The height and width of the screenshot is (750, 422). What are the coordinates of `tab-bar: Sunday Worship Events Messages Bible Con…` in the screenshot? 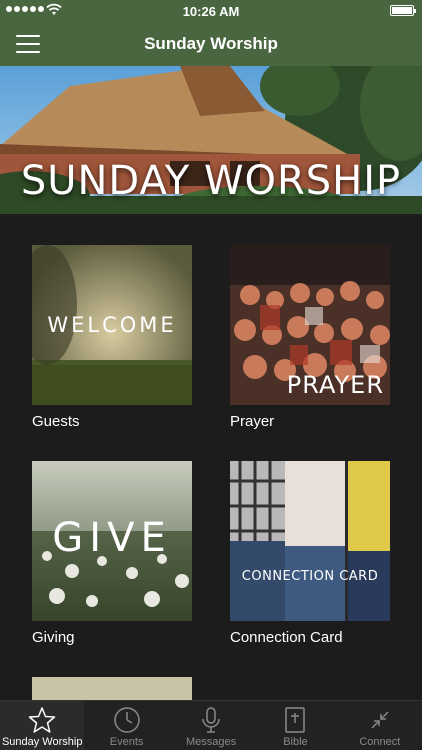 It's located at (211, 725).